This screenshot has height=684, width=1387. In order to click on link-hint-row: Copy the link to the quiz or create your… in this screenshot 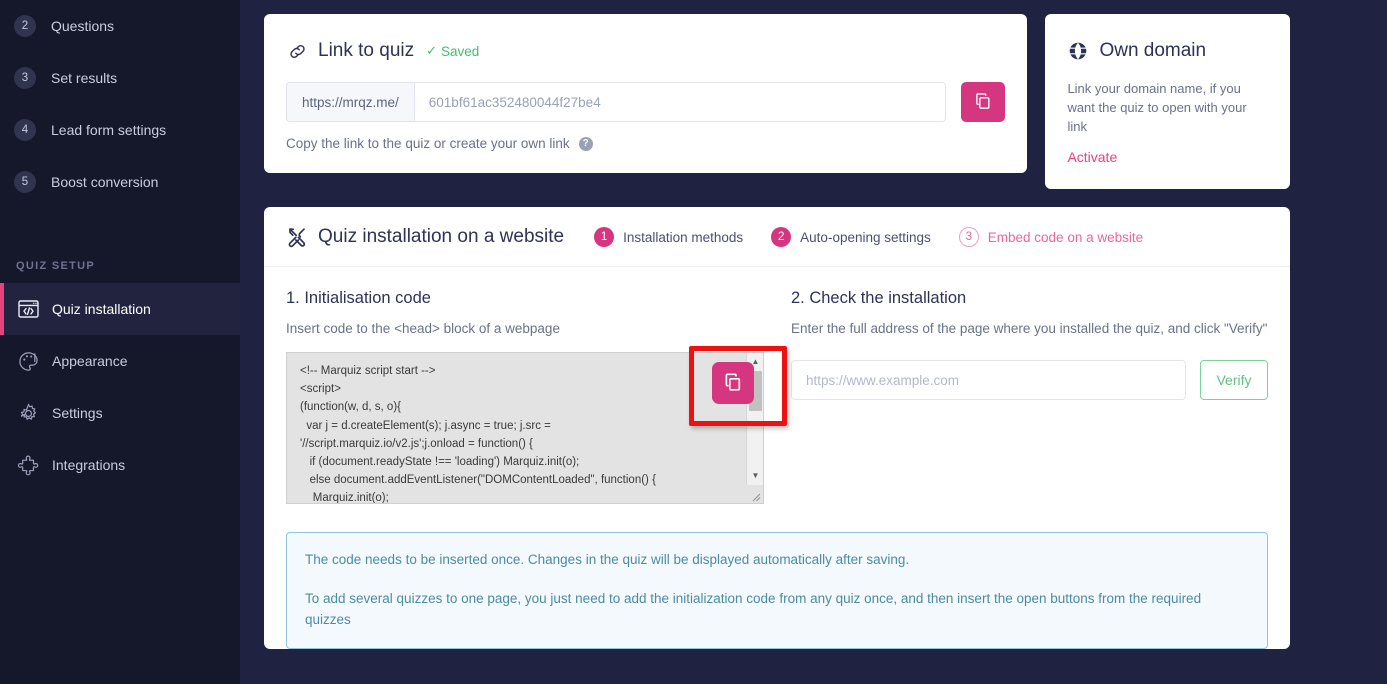, I will do `click(645, 143)`.